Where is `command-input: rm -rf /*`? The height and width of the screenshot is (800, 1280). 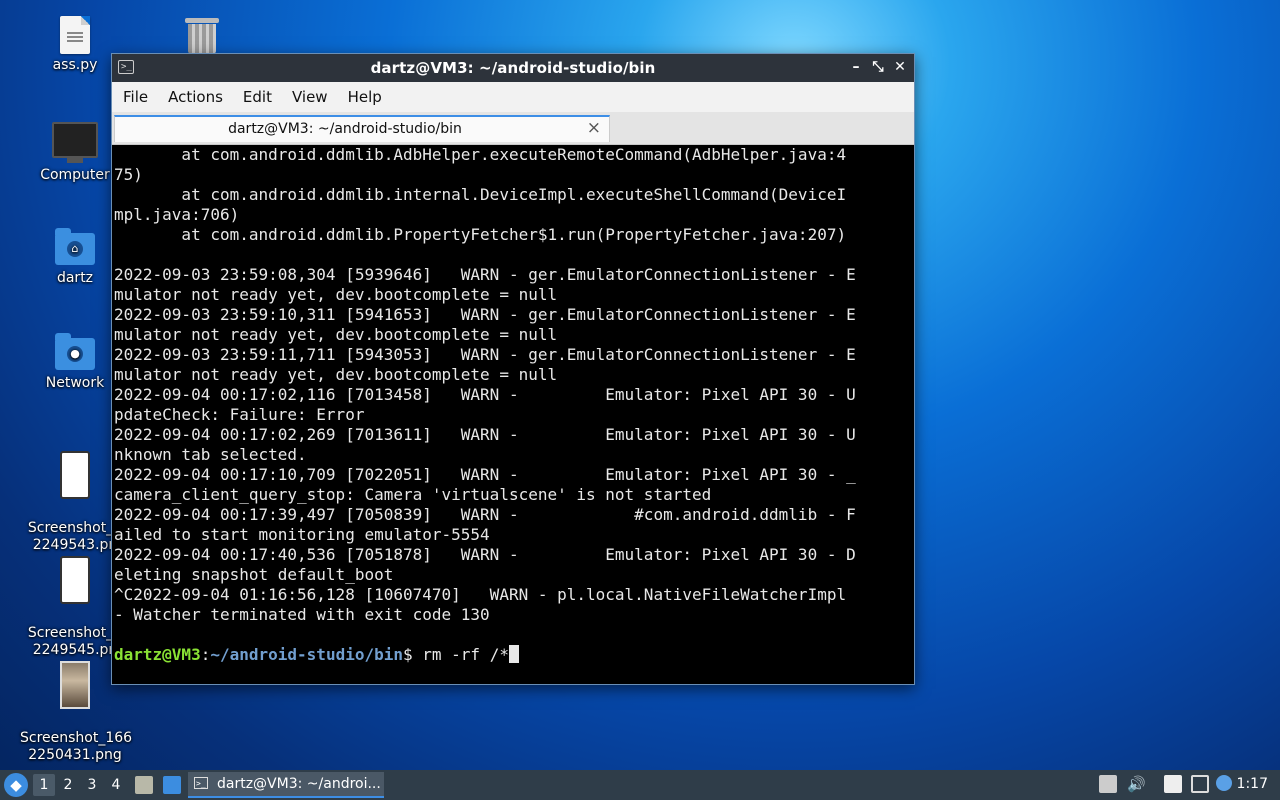
command-input: rm -rf /* is located at coordinates (465, 654).